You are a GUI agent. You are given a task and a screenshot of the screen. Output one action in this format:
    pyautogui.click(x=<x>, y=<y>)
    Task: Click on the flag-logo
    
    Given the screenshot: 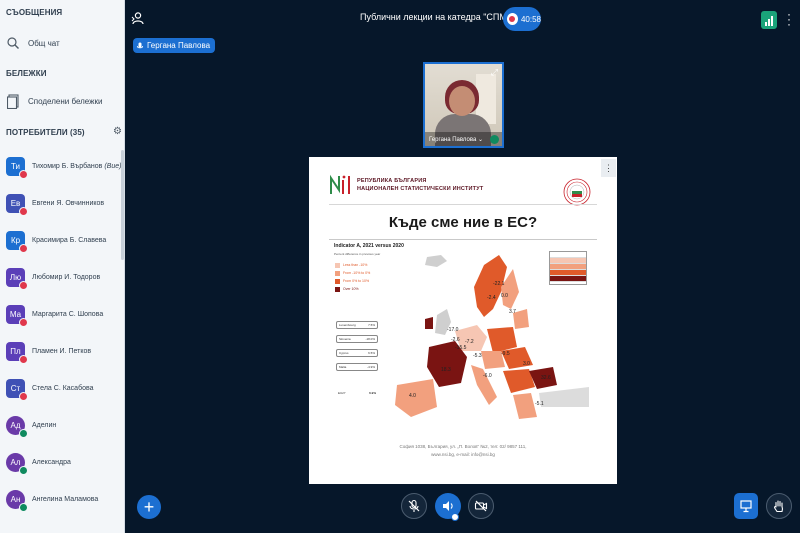 What is the action you would take?
    pyautogui.click(x=577, y=192)
    